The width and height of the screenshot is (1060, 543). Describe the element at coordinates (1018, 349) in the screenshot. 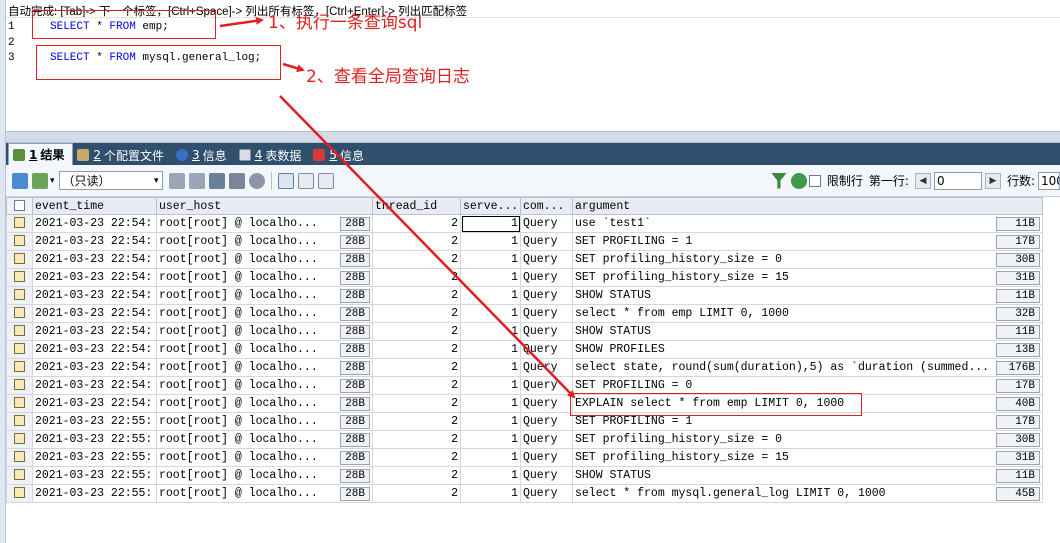

I see `blob-size-badge: 13B` at that location.